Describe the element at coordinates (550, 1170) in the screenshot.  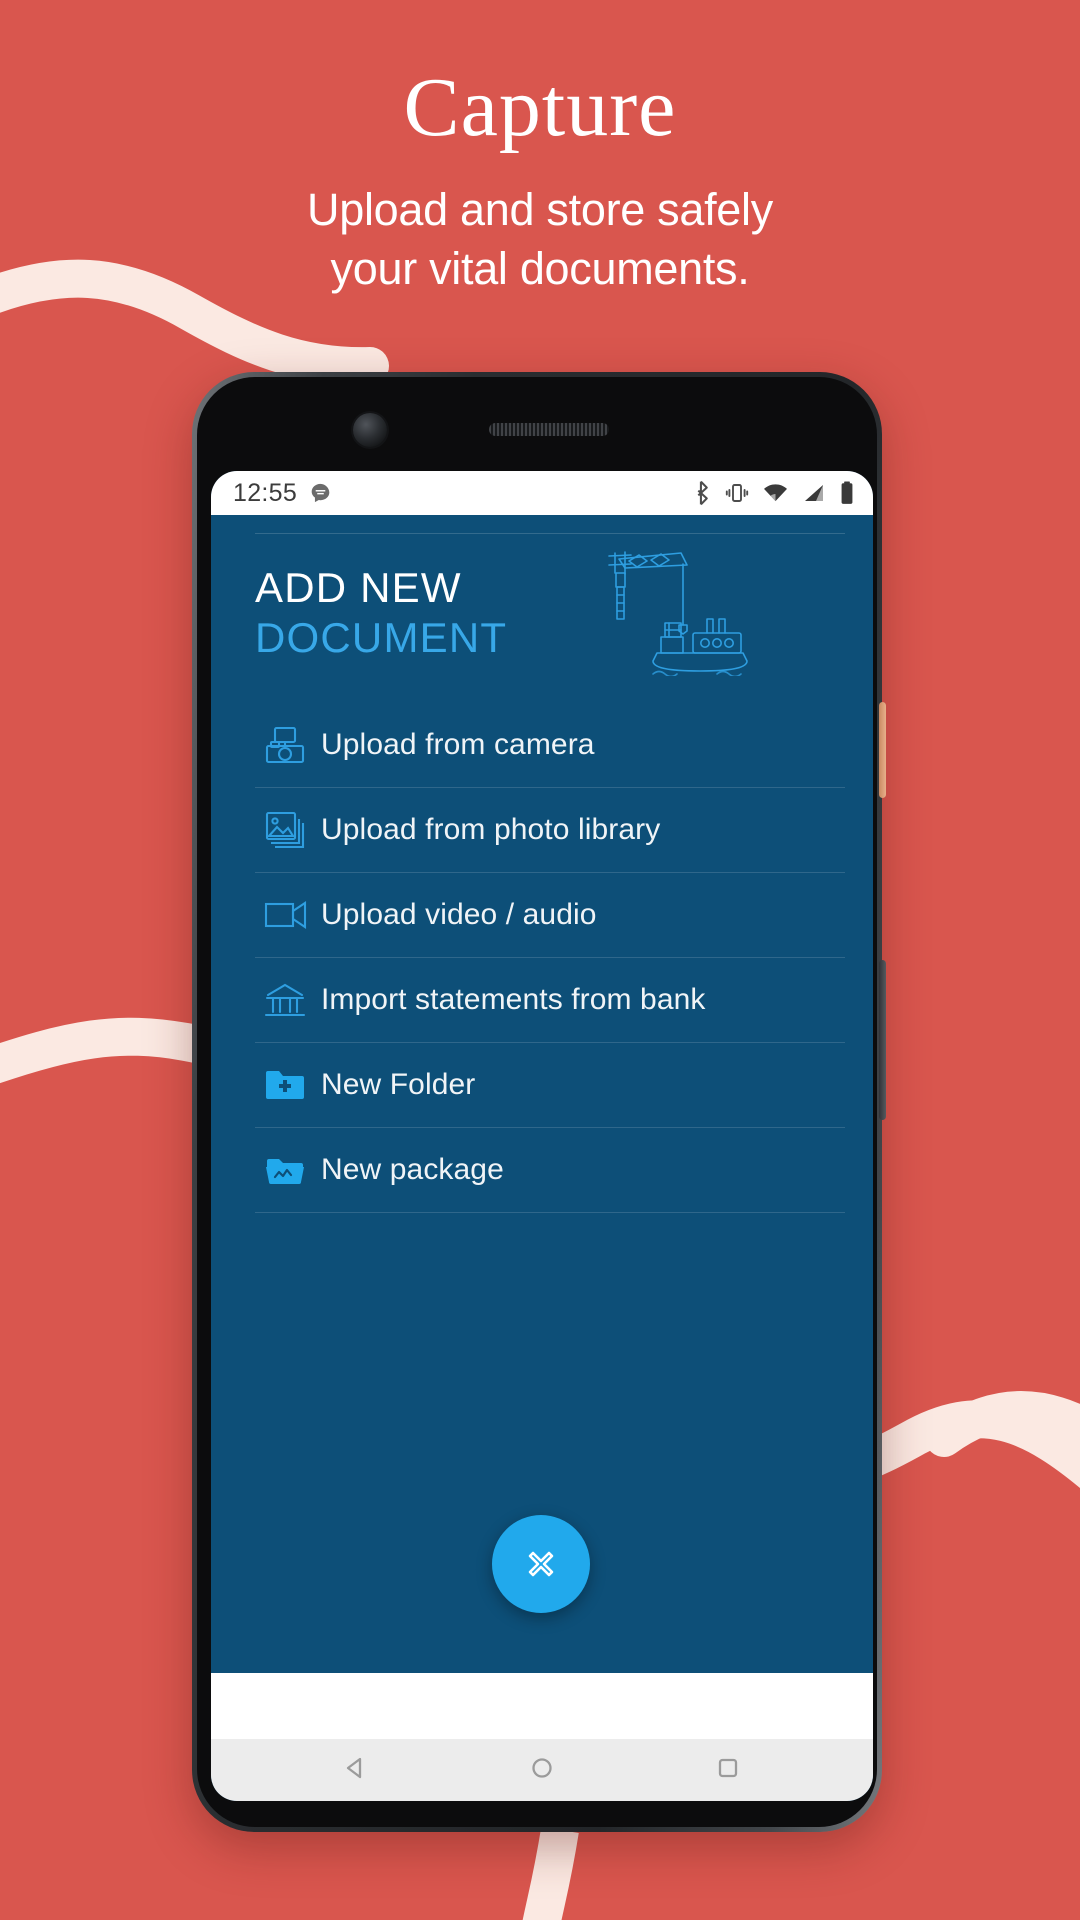
I see `menu-item-new-package: New package` at that location.